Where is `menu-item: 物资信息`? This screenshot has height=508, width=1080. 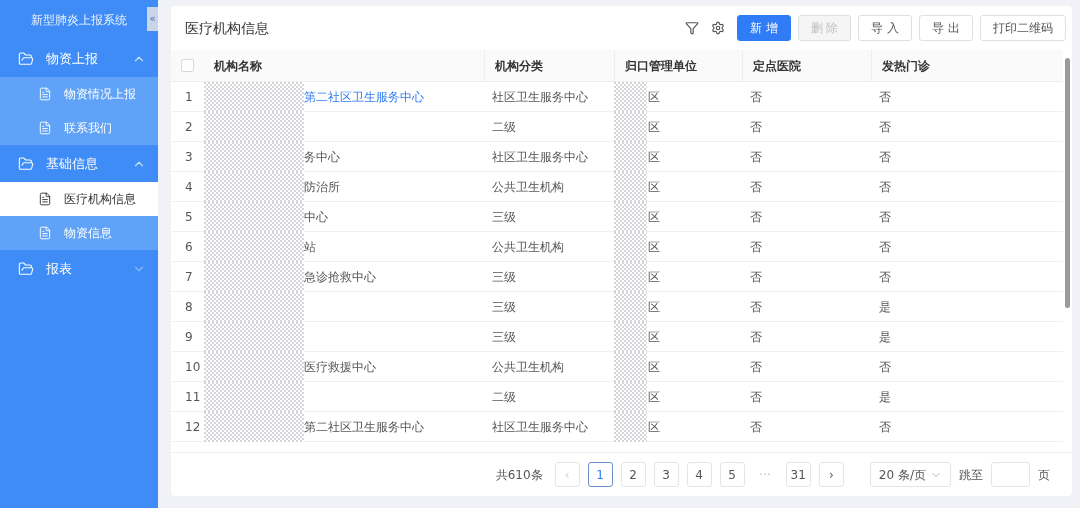 menu-item: 物资信息 is located at coordinates (79, 233).